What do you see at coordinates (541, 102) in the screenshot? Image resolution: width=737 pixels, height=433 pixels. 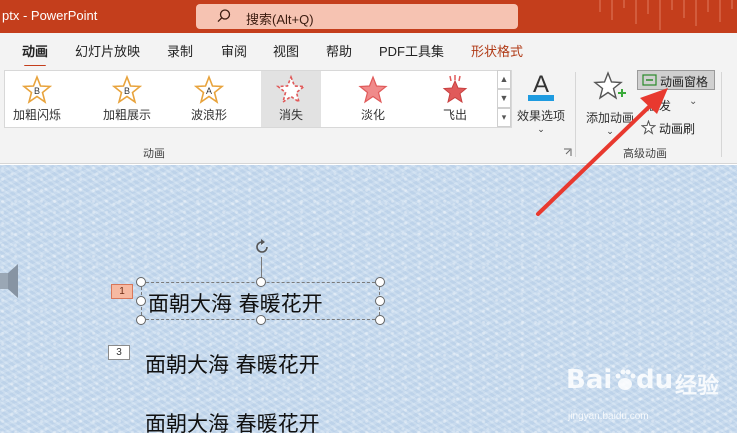 I see `effect-options-button: A 效果选项 ⌄` at bounding box center [541, 102].